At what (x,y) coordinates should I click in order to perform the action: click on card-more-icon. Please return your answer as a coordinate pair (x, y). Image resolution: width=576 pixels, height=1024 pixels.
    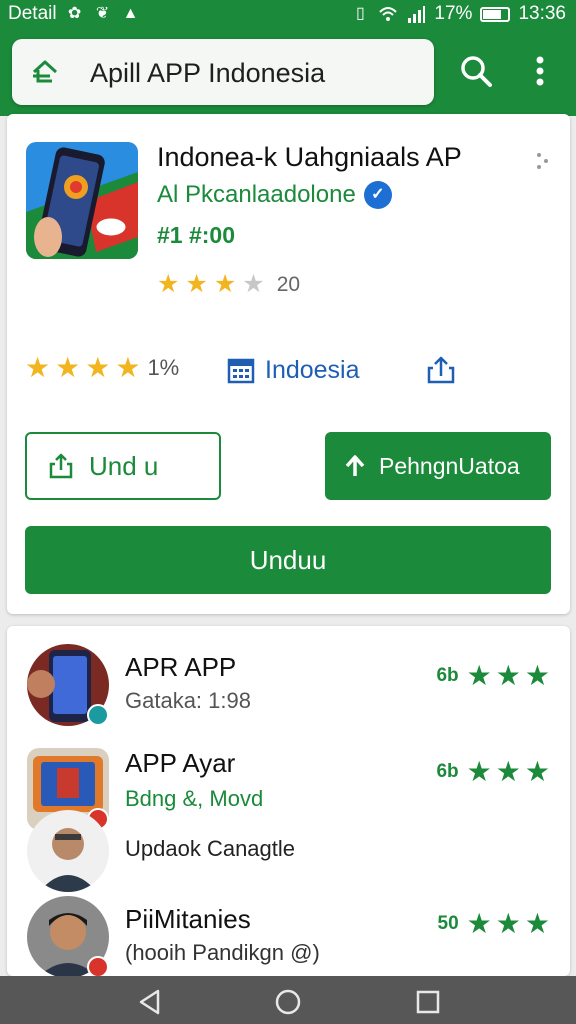
    Looking at the image, I should click on (542, 161).